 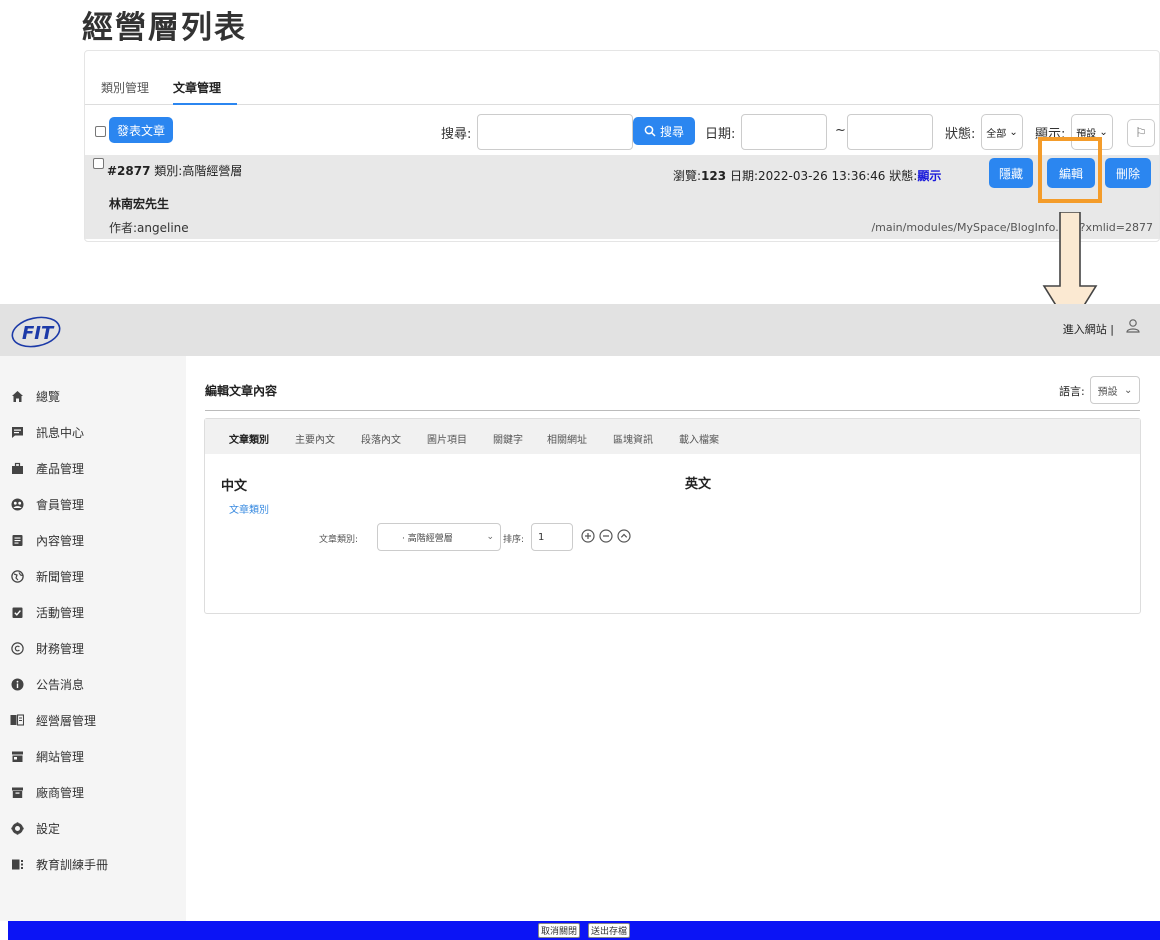 What do you see at coordinates (35, 828) in the screenshot?
I see `sidebar-item-settings: 設定` at bounding box center [35, 828].